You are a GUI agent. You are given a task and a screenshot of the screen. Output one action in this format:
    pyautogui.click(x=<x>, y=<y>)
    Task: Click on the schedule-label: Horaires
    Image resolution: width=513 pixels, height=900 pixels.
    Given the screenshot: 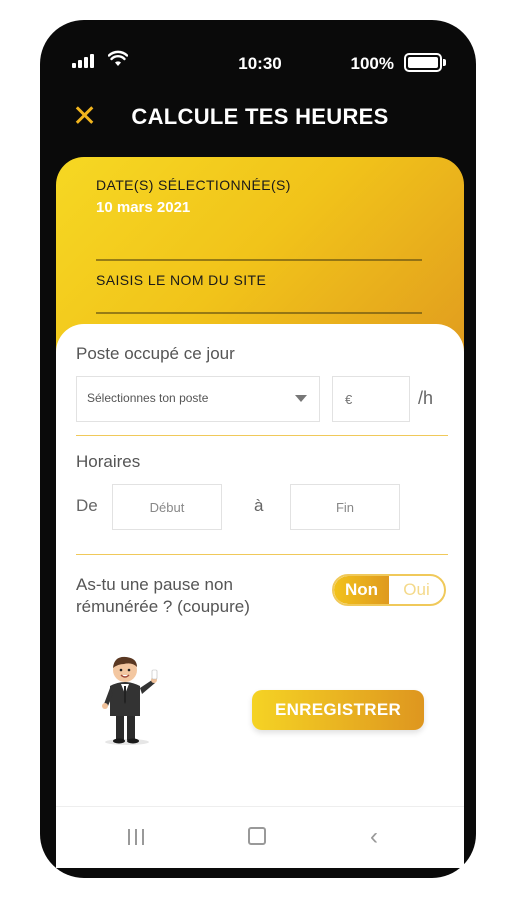 What is the action you would take?
    pyautogui.click(x=108, y=461)
    